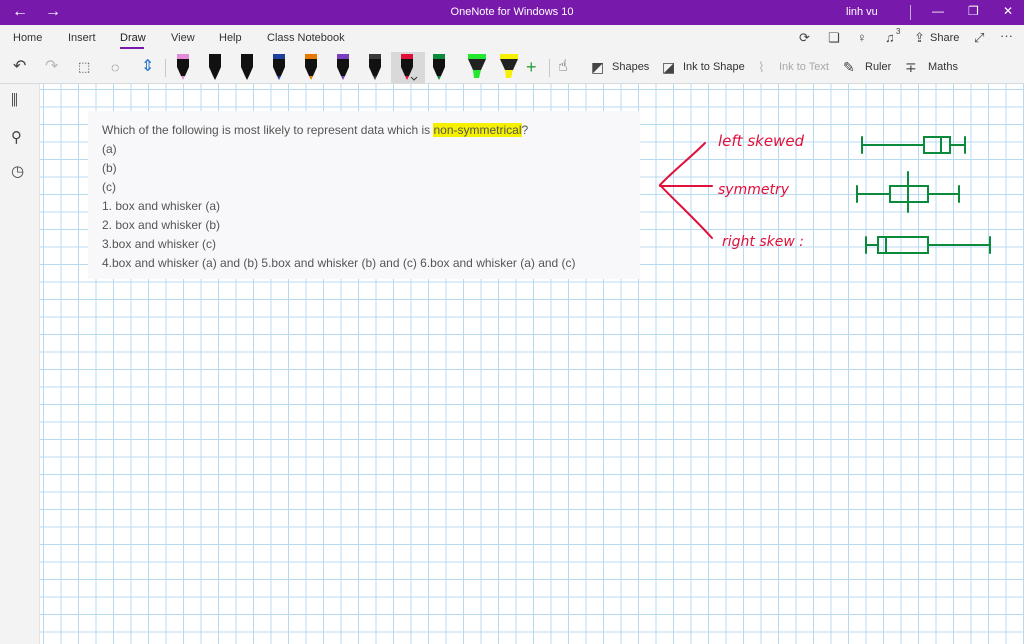 The image size is (1024, 644). What do you see at coordinates (878, 67) in the screenshot?
I see `ruler-button: Ruler` at bounding box center [878, 67].